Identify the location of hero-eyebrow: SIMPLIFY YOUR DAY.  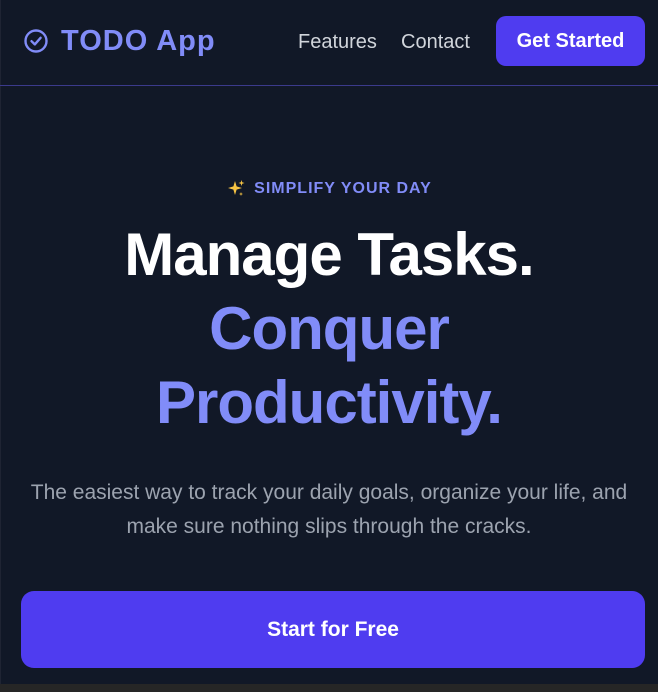
(329, 189).